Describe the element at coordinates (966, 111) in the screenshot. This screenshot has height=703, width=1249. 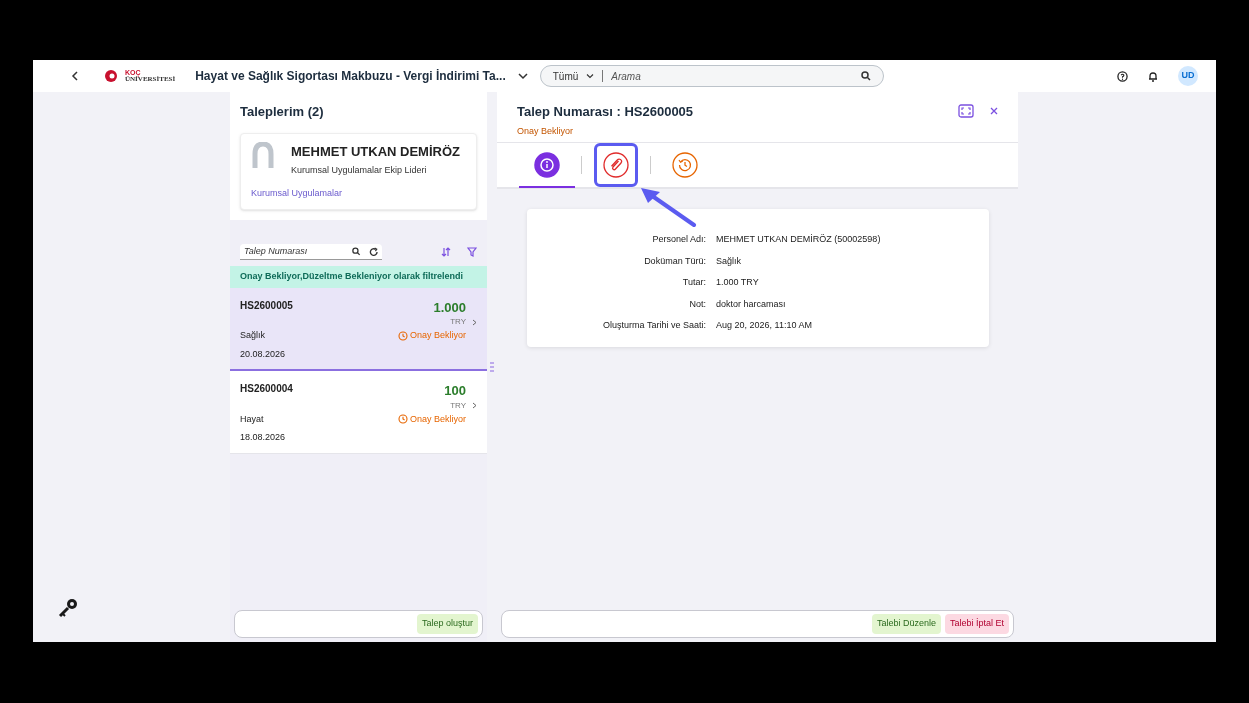
I see `fullscreen-icon` at that location.